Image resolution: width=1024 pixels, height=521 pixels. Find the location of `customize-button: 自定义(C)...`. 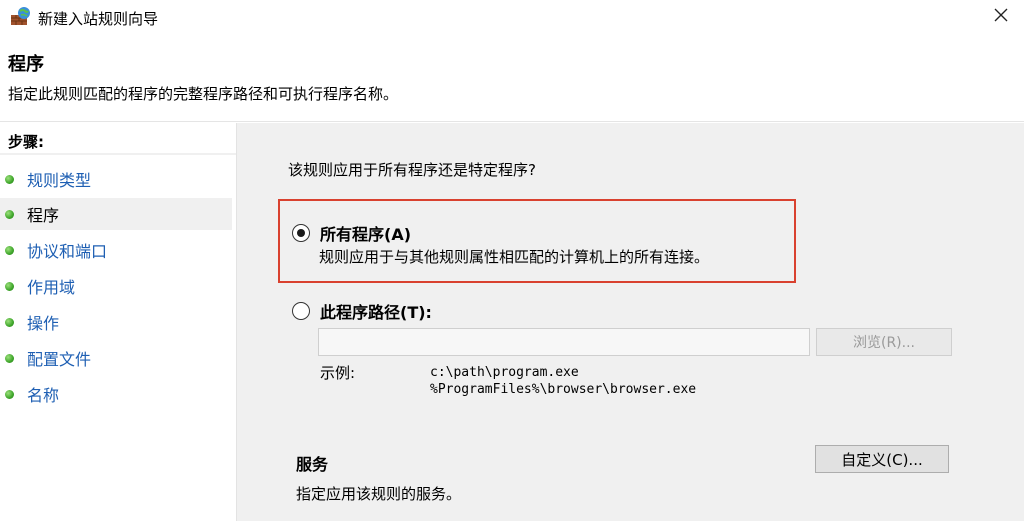

customize-button: 自定义(C)... is located at coordinates (882, 459).